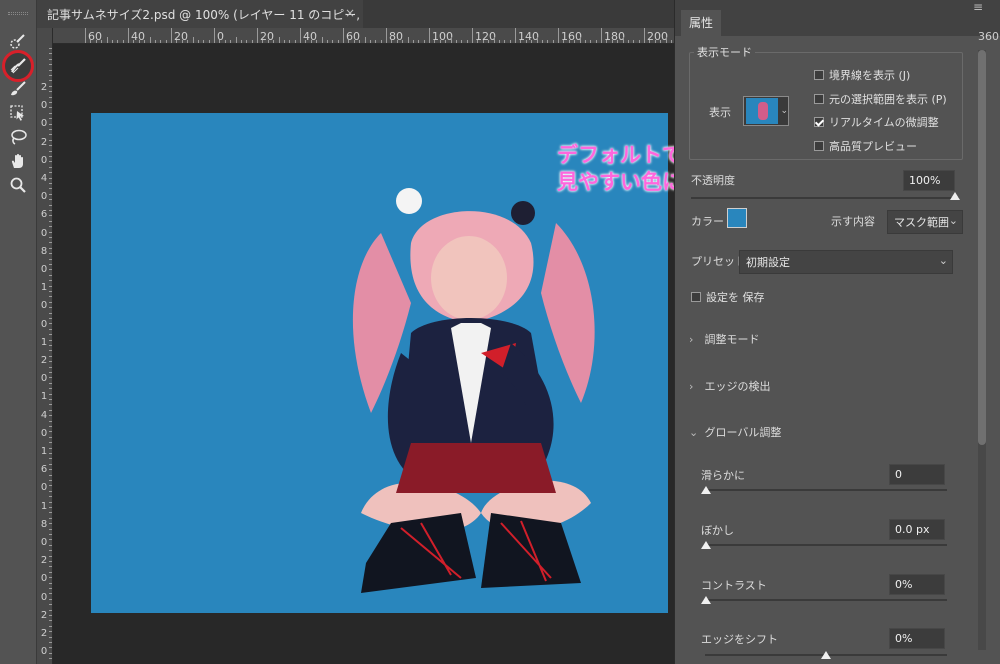  Describe the element at coordinates (706, 600) in the screenshot. I see `contrast-slider-knob` at that location.